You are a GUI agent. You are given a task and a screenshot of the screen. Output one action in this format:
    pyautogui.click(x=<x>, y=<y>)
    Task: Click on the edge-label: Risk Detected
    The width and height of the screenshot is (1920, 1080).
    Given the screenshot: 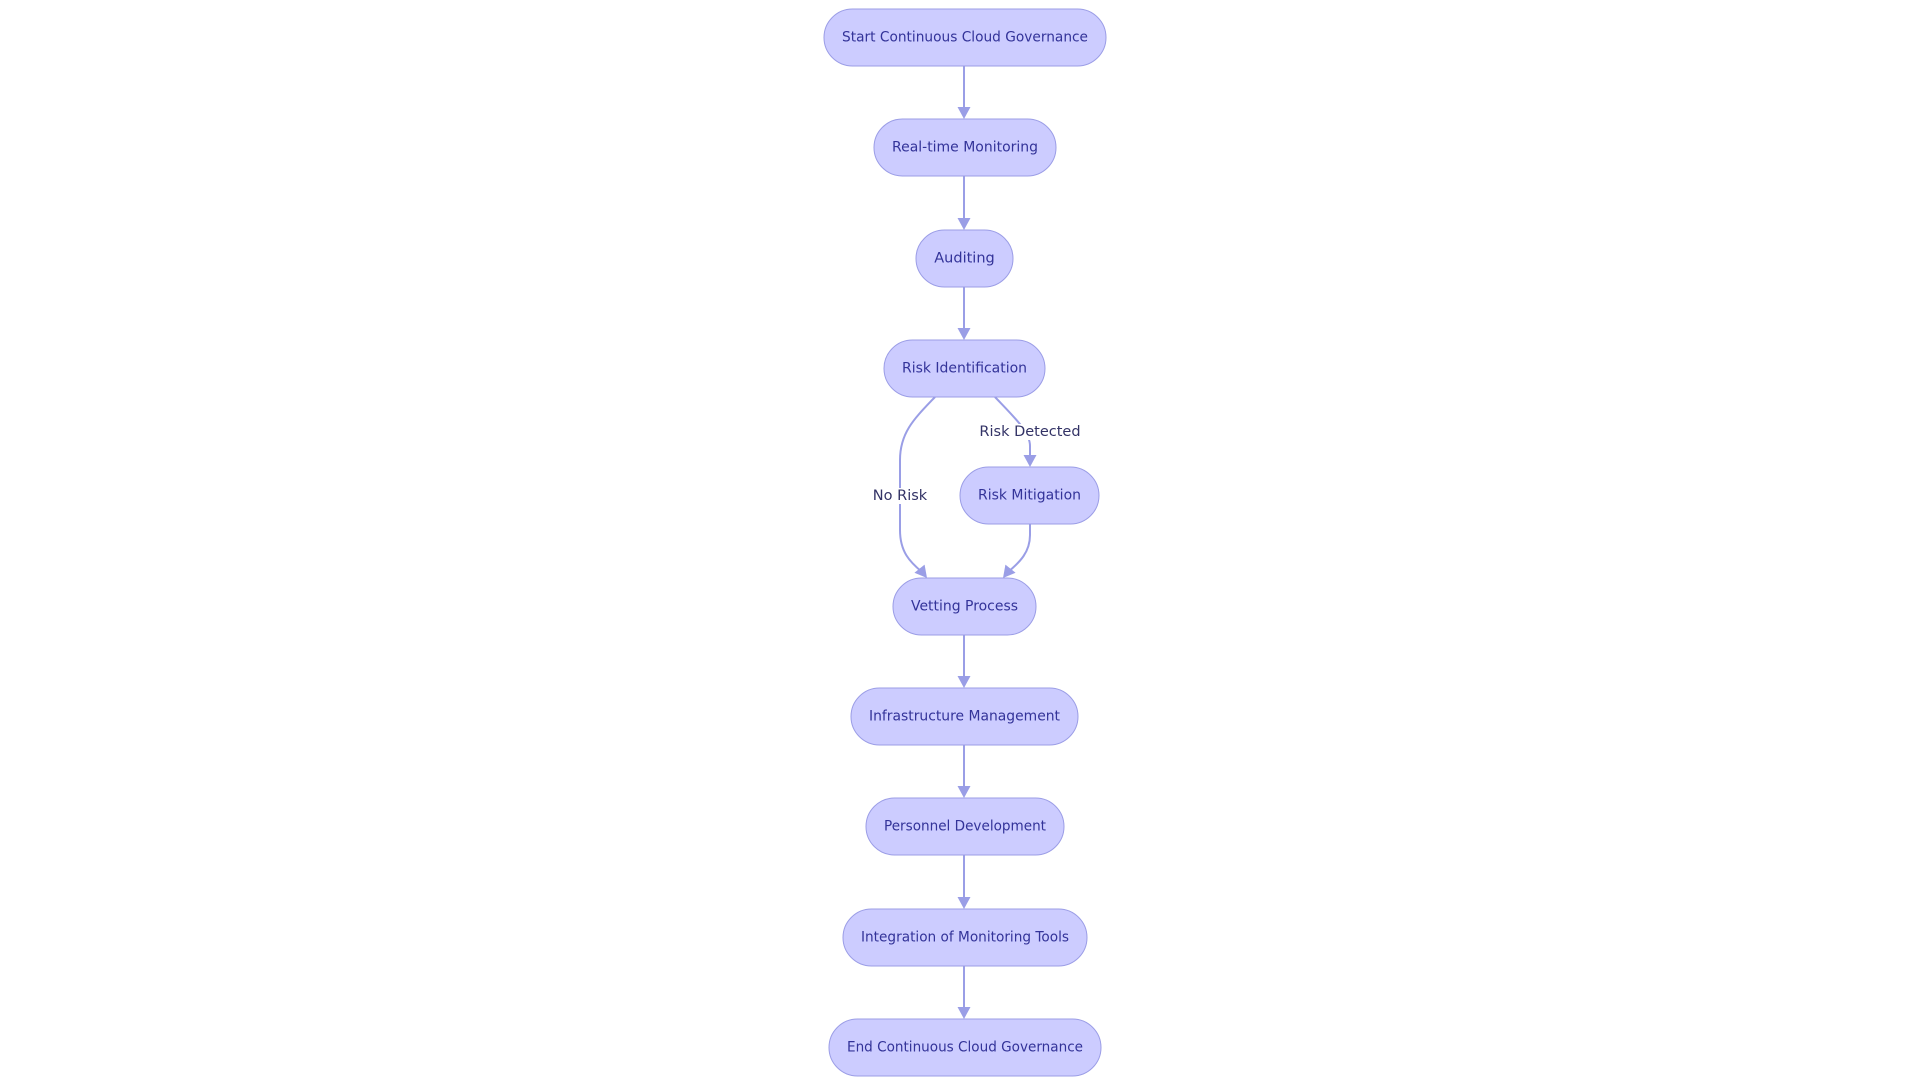 What is the action you would take?
    pyautogui.click(x=1030, y=432)
    